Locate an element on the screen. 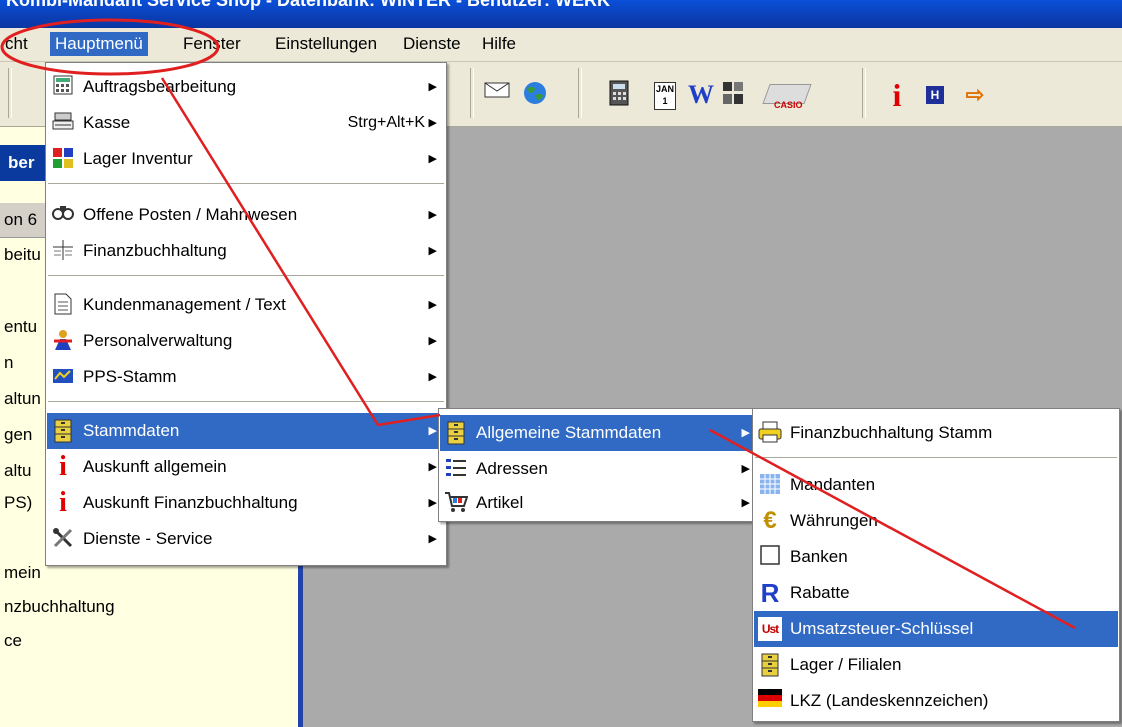 The image size is (1122, 727). tax-icon: Ust is located at coordinates (770, 629).